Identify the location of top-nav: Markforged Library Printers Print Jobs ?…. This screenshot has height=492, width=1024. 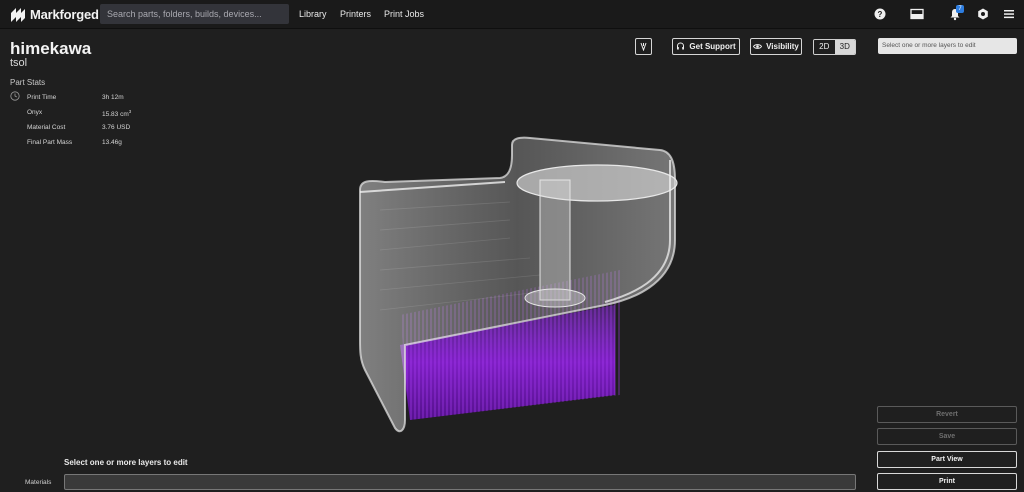
(512, 14).